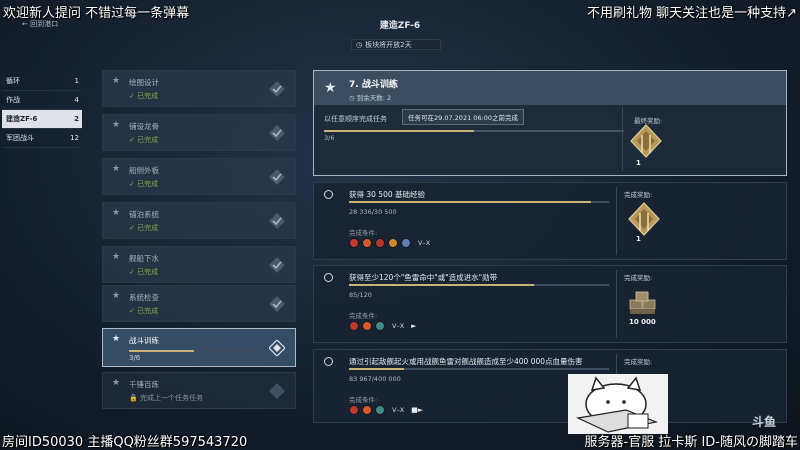 The height and width of the screenshot is (450, 800). Describe the element at coordinates (199, 132) in the screenshot. I see `chain-task-2: ★ 铺设龙骨 ✓ 已完成` at that location.